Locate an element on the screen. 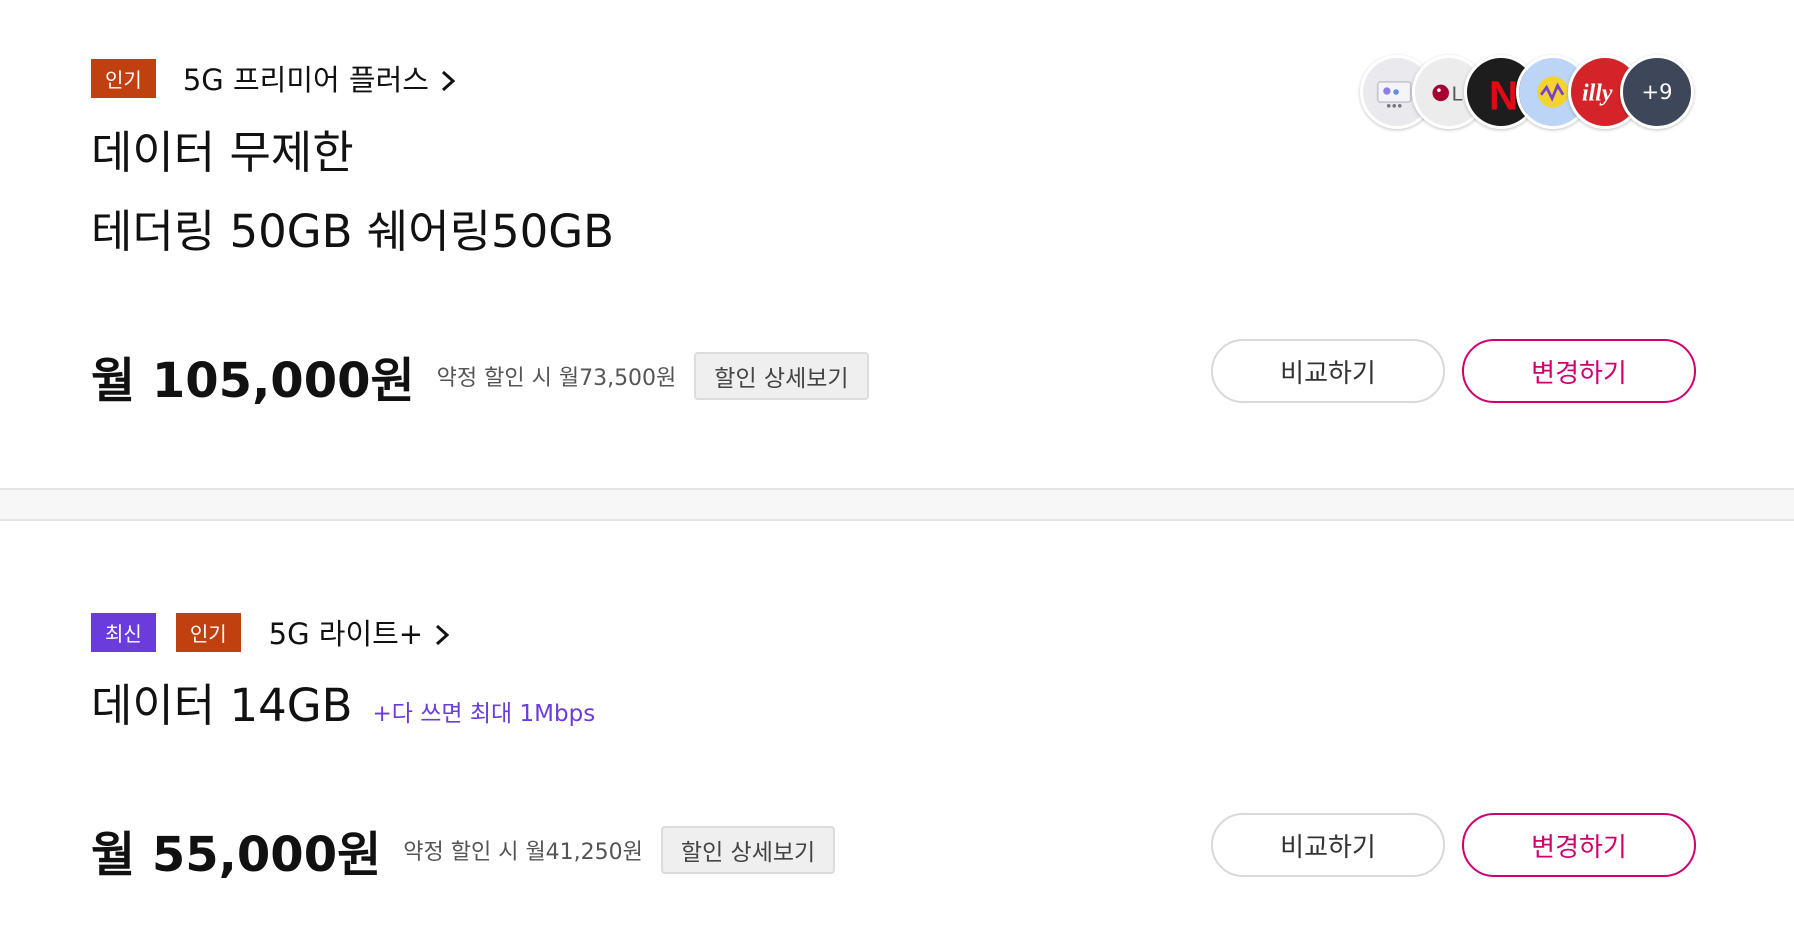 Image resolution: width=1794 pixels, height=948 pixels. price-row: 월 55,000원 약정 할인 시 월41,250원 할인 상세보기 is located at coordinates (463, 850).